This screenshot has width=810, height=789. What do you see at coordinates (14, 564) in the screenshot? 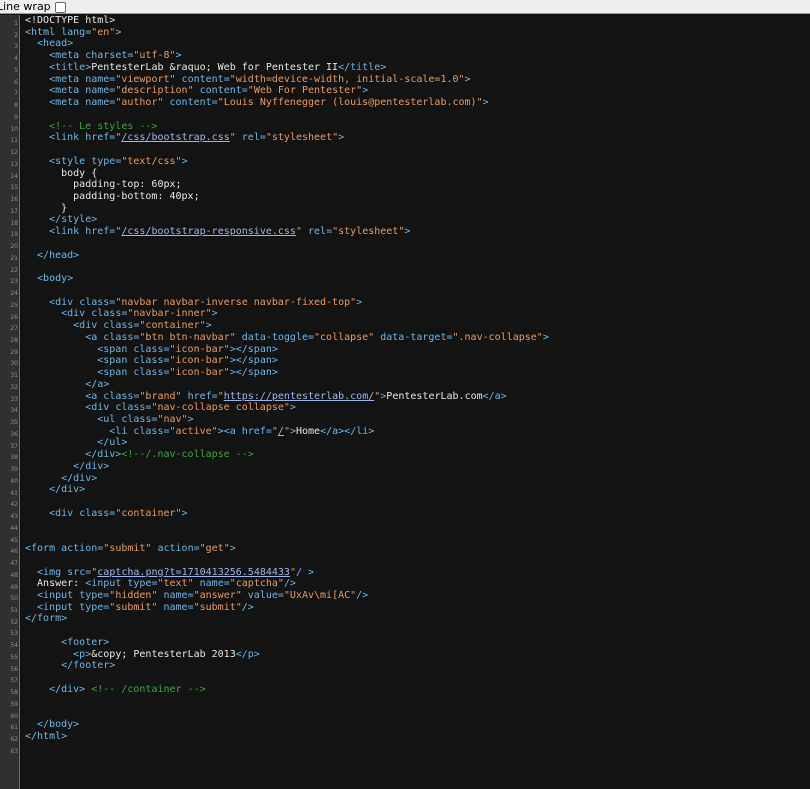
I see `line-number: 47` at bounding box center [14, 564].